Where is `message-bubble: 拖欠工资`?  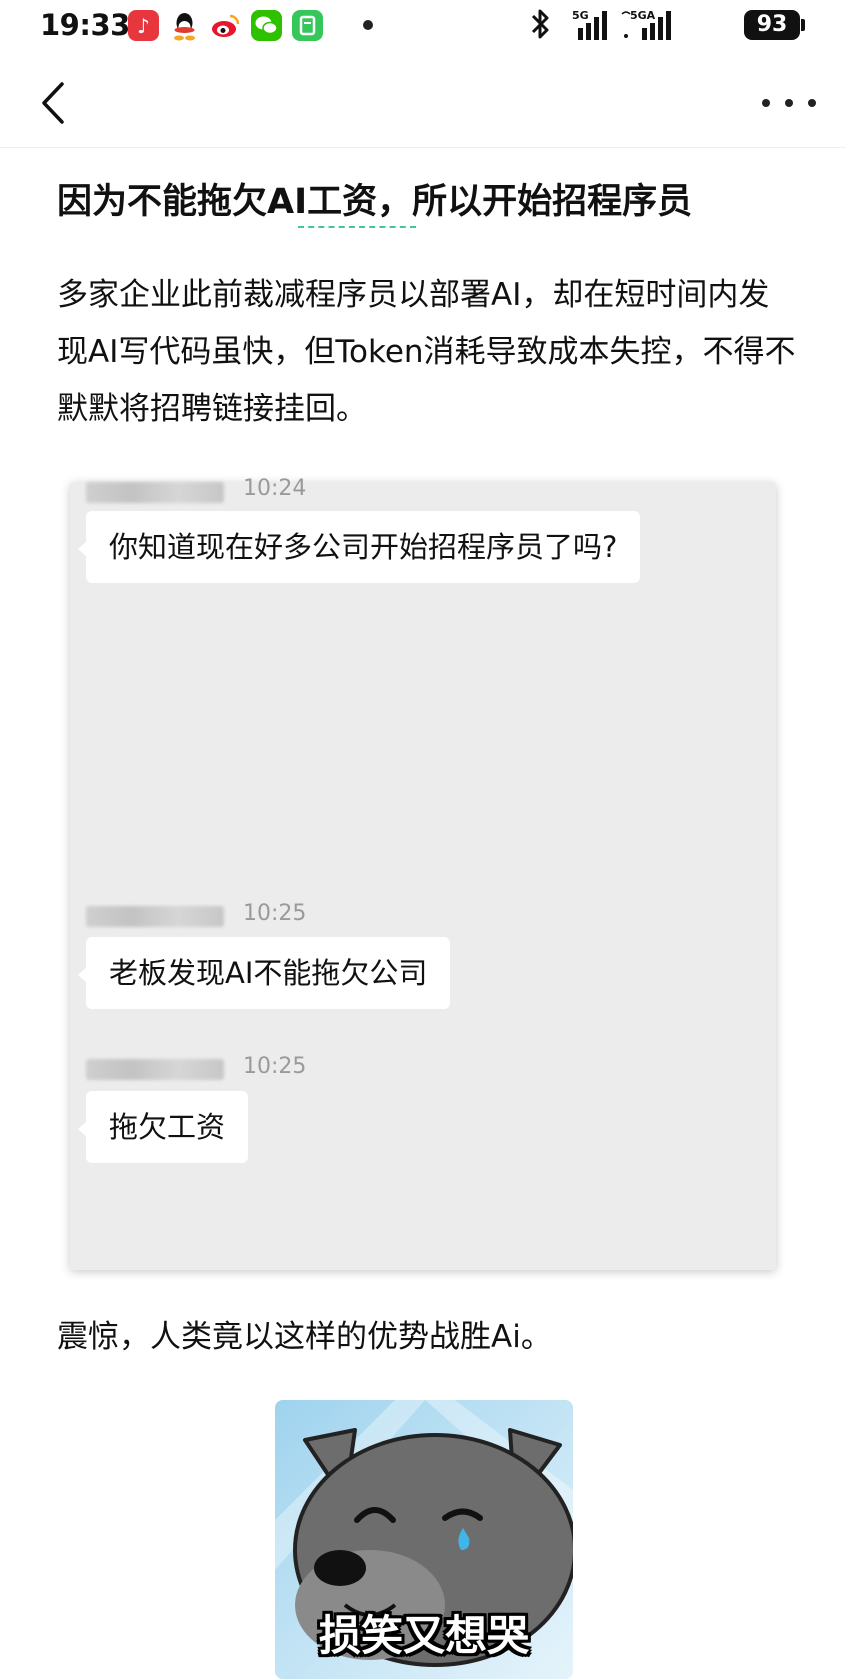
message-bubble: 拖欠工资 is located at coordinates (163, 1127).